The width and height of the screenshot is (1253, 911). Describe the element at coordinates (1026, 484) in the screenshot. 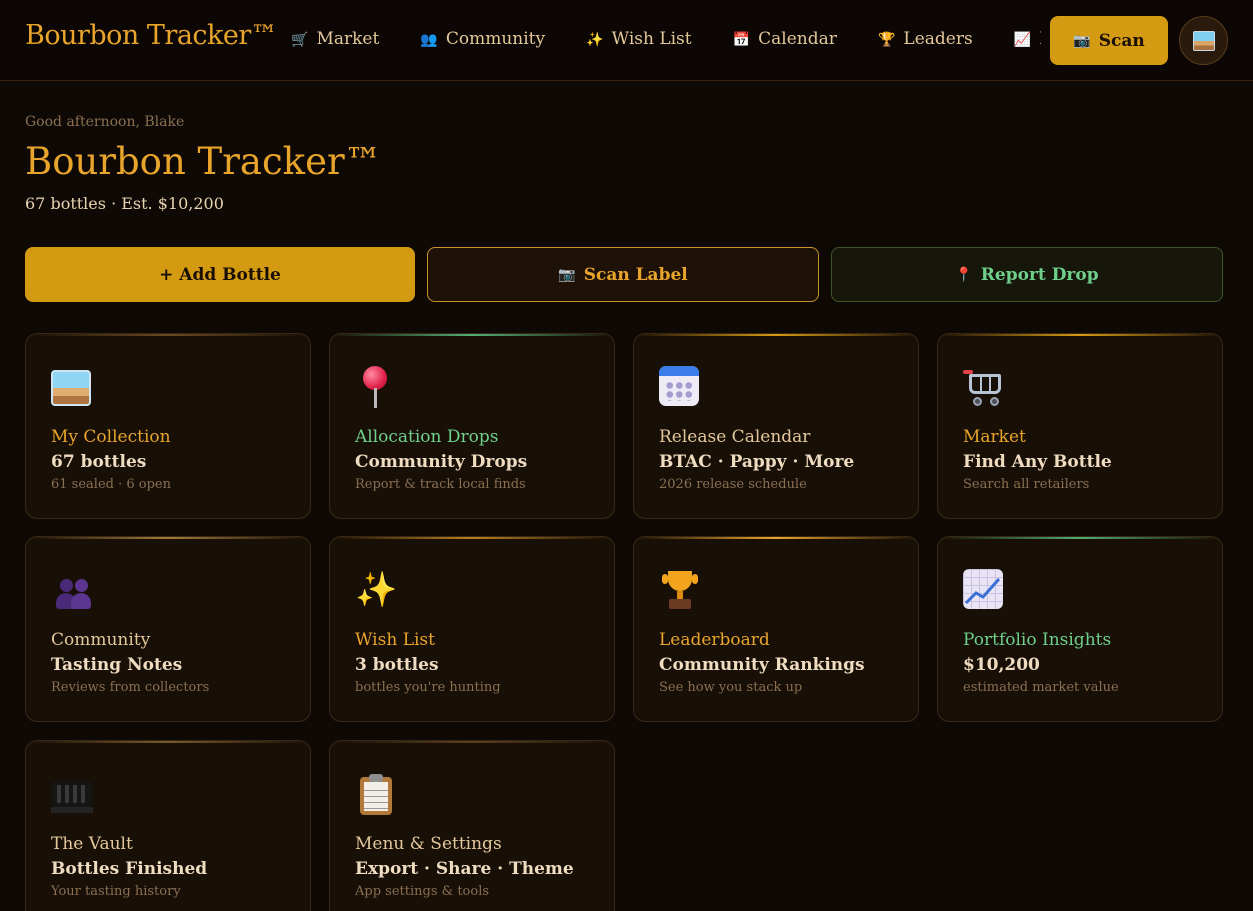

I see `card-subtitle: Search all retailers` at that location.